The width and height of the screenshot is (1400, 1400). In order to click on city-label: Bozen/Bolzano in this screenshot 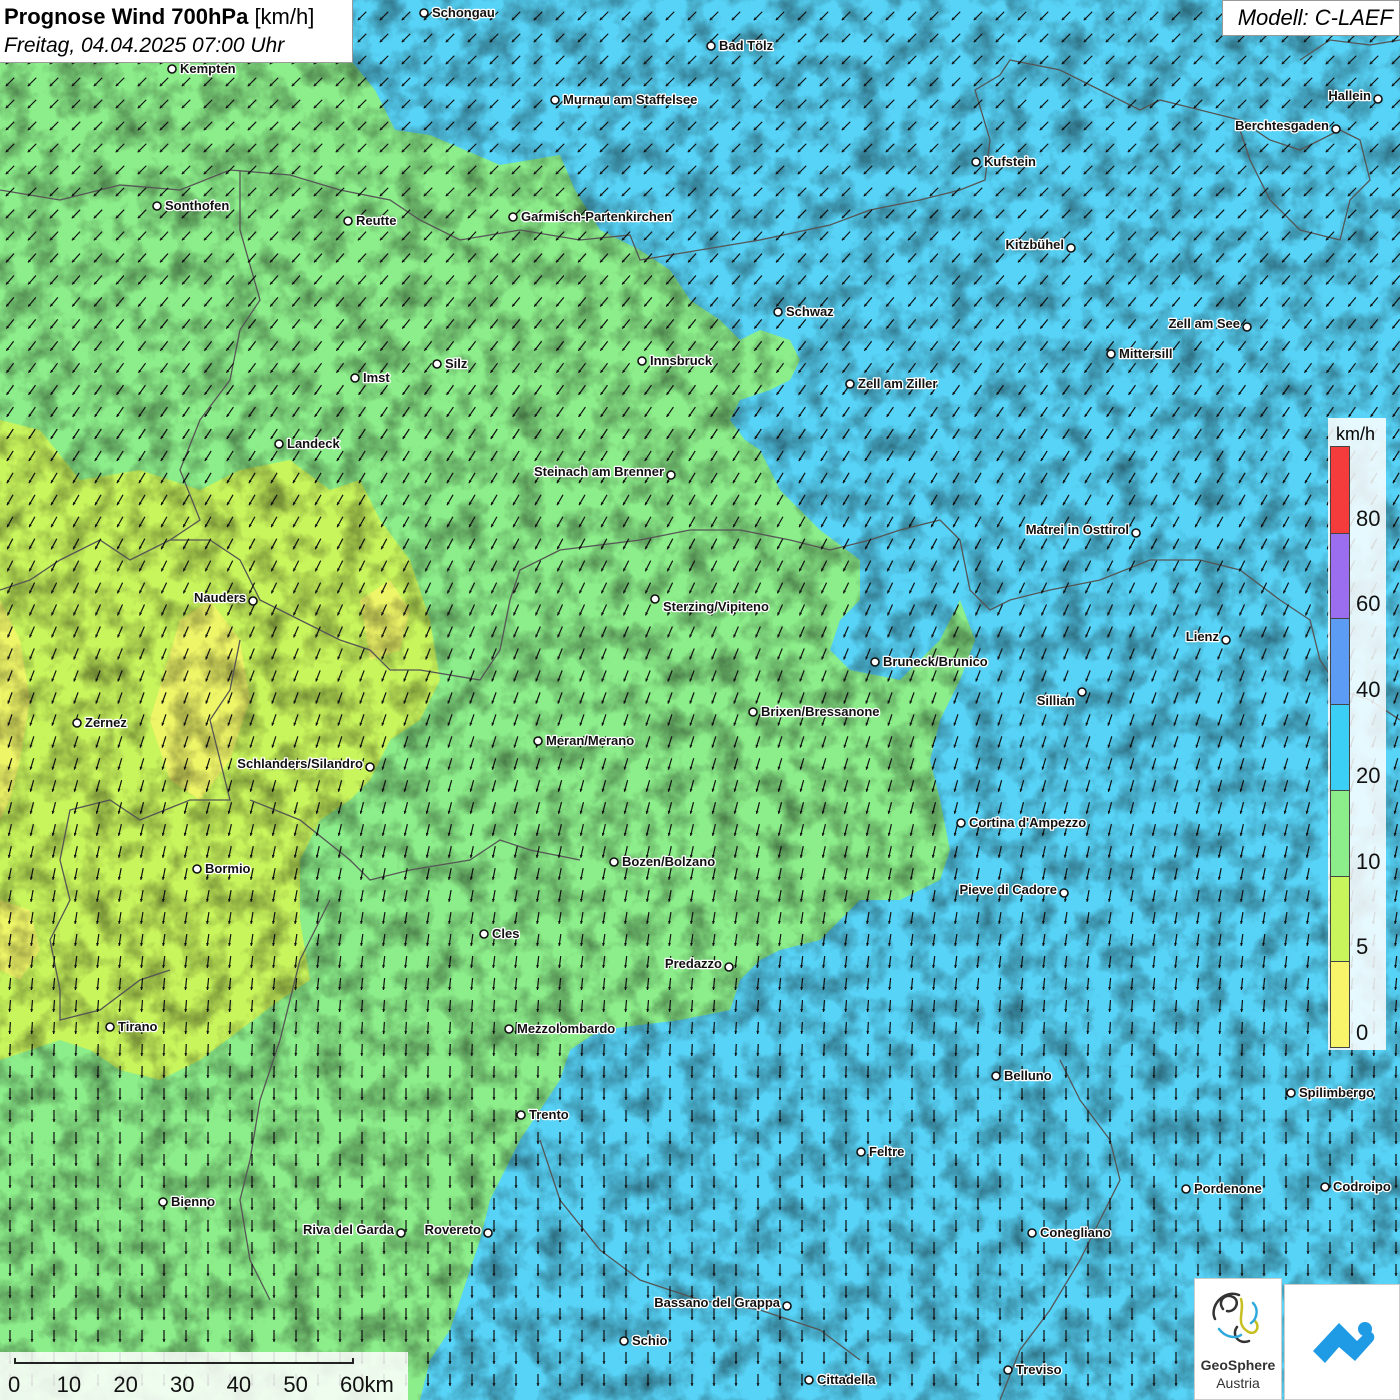, I will do `click(668, 861)`.